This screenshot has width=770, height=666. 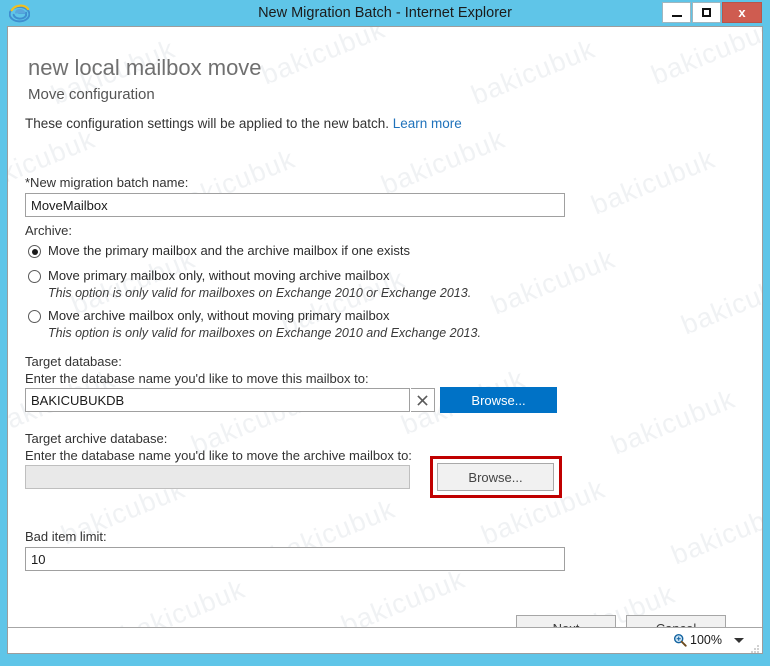 I want to click on zoom-control: 100%, so click(x=714, y=640).